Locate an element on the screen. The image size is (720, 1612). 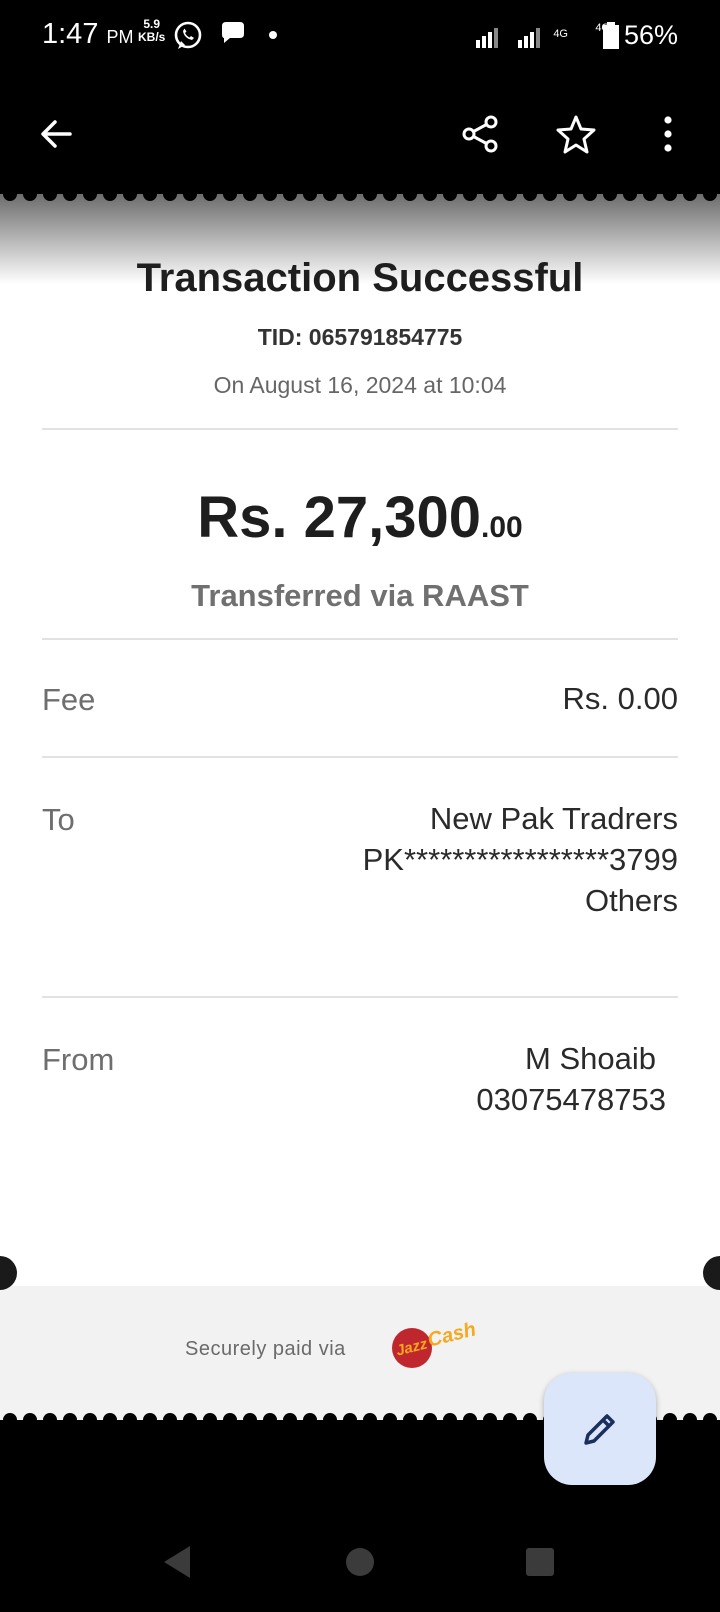
share-button is located at coordinates (480, 134).